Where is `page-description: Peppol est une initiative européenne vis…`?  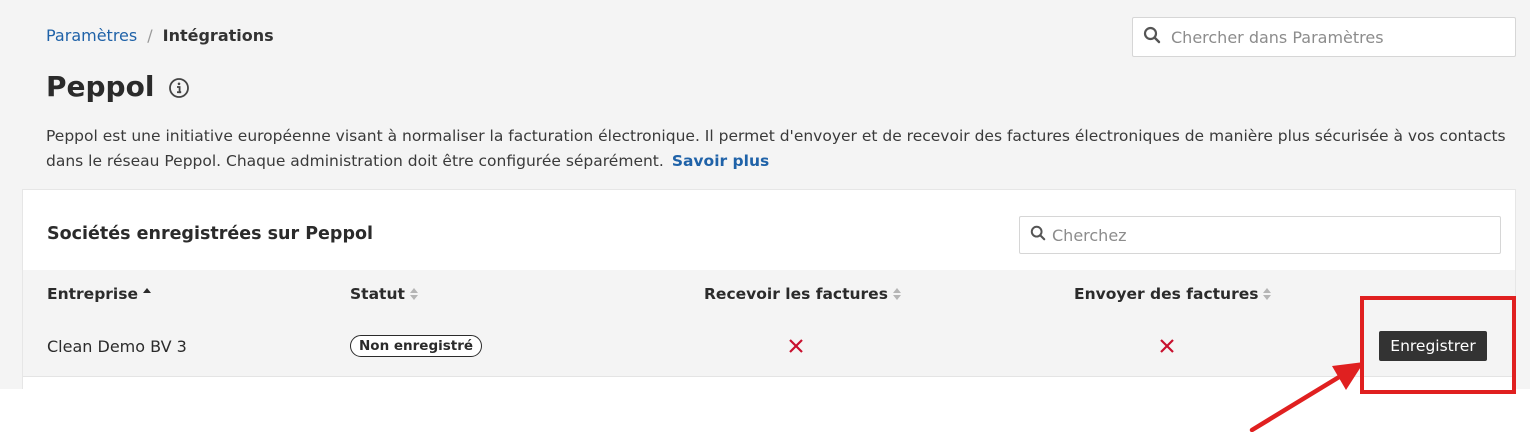
page-description: Peppol est une initiative européenne vis… is located at coordinates (776, 149).